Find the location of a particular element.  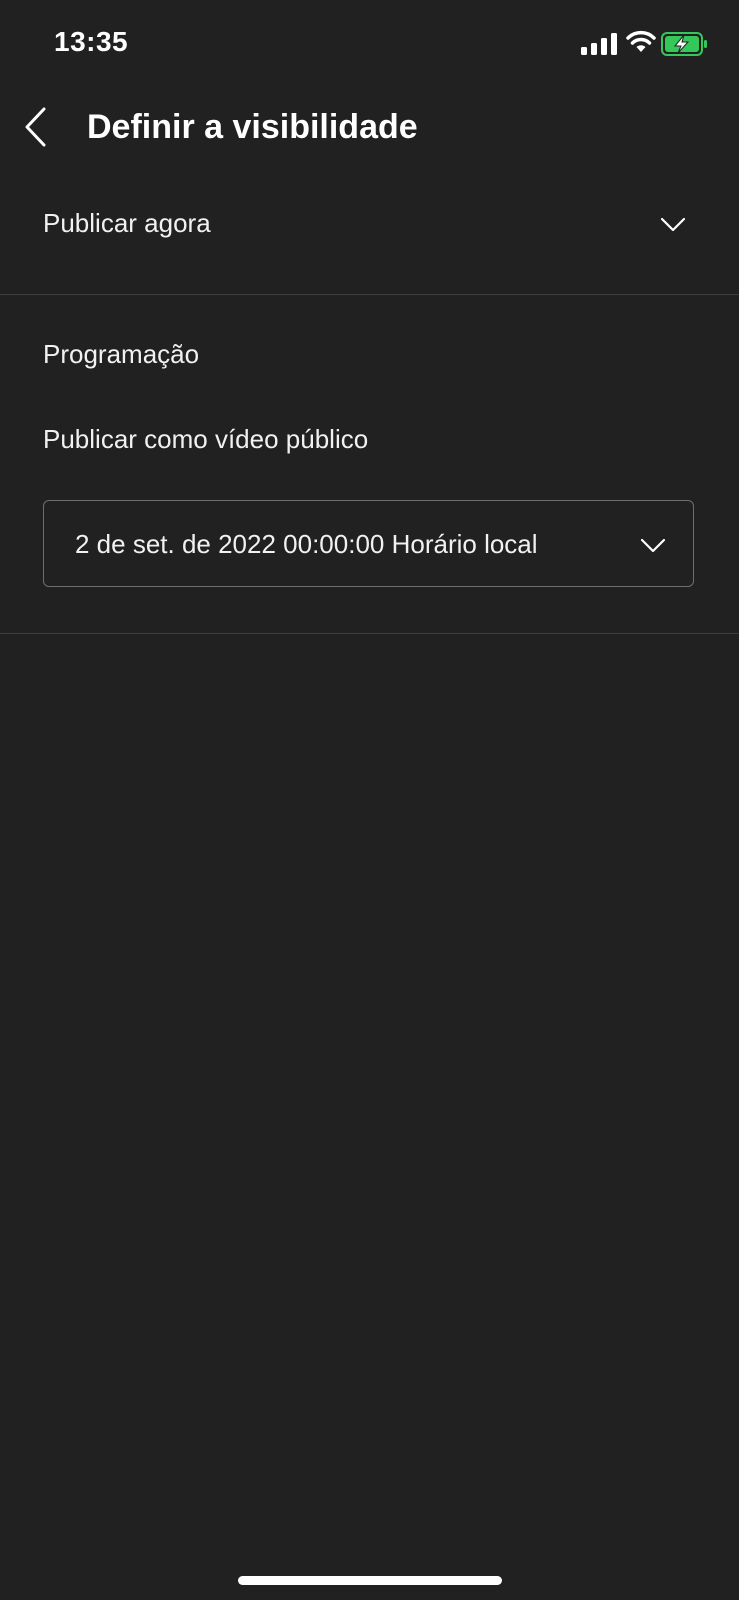

schedule-description: Publicar como vídeo público is located at coordinates (206, 439).